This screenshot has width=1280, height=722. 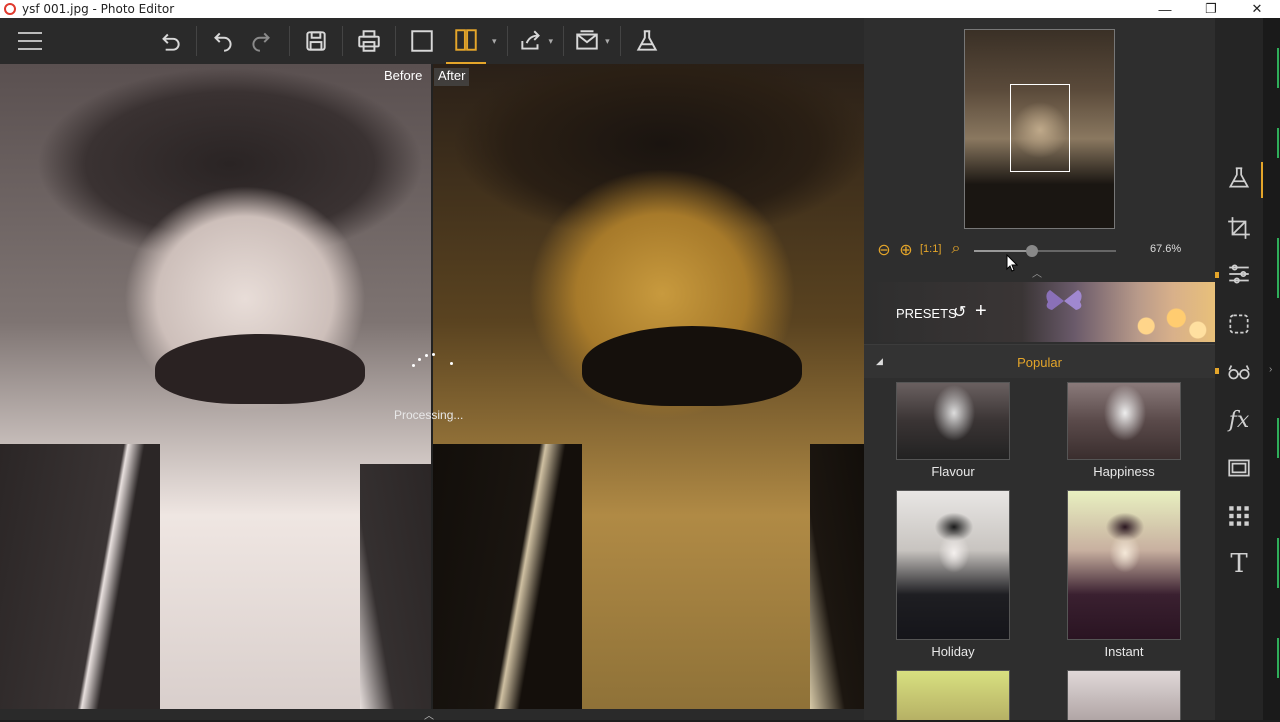 I want to click on share-icon, so click(x=531, y=41).